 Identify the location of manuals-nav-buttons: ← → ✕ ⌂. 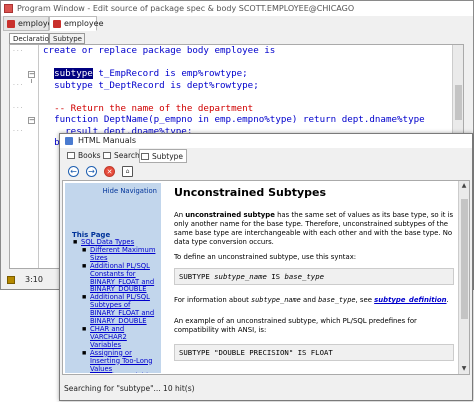
(266, 172).